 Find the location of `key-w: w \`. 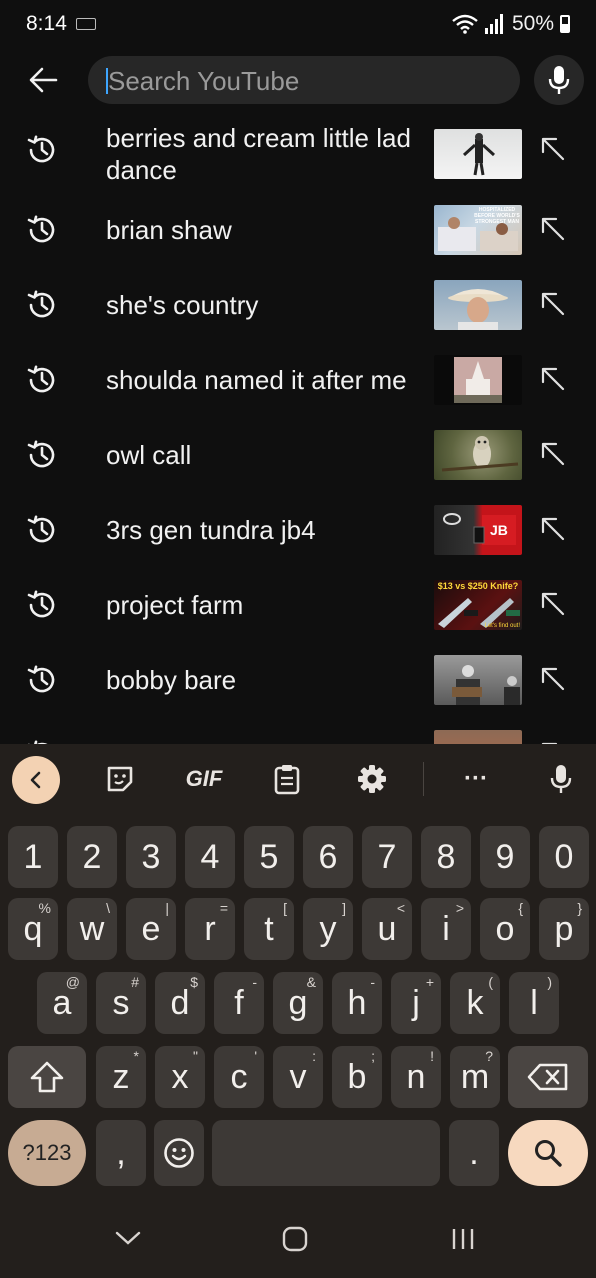

key-w: w \ is located at coordinates (92, 929).